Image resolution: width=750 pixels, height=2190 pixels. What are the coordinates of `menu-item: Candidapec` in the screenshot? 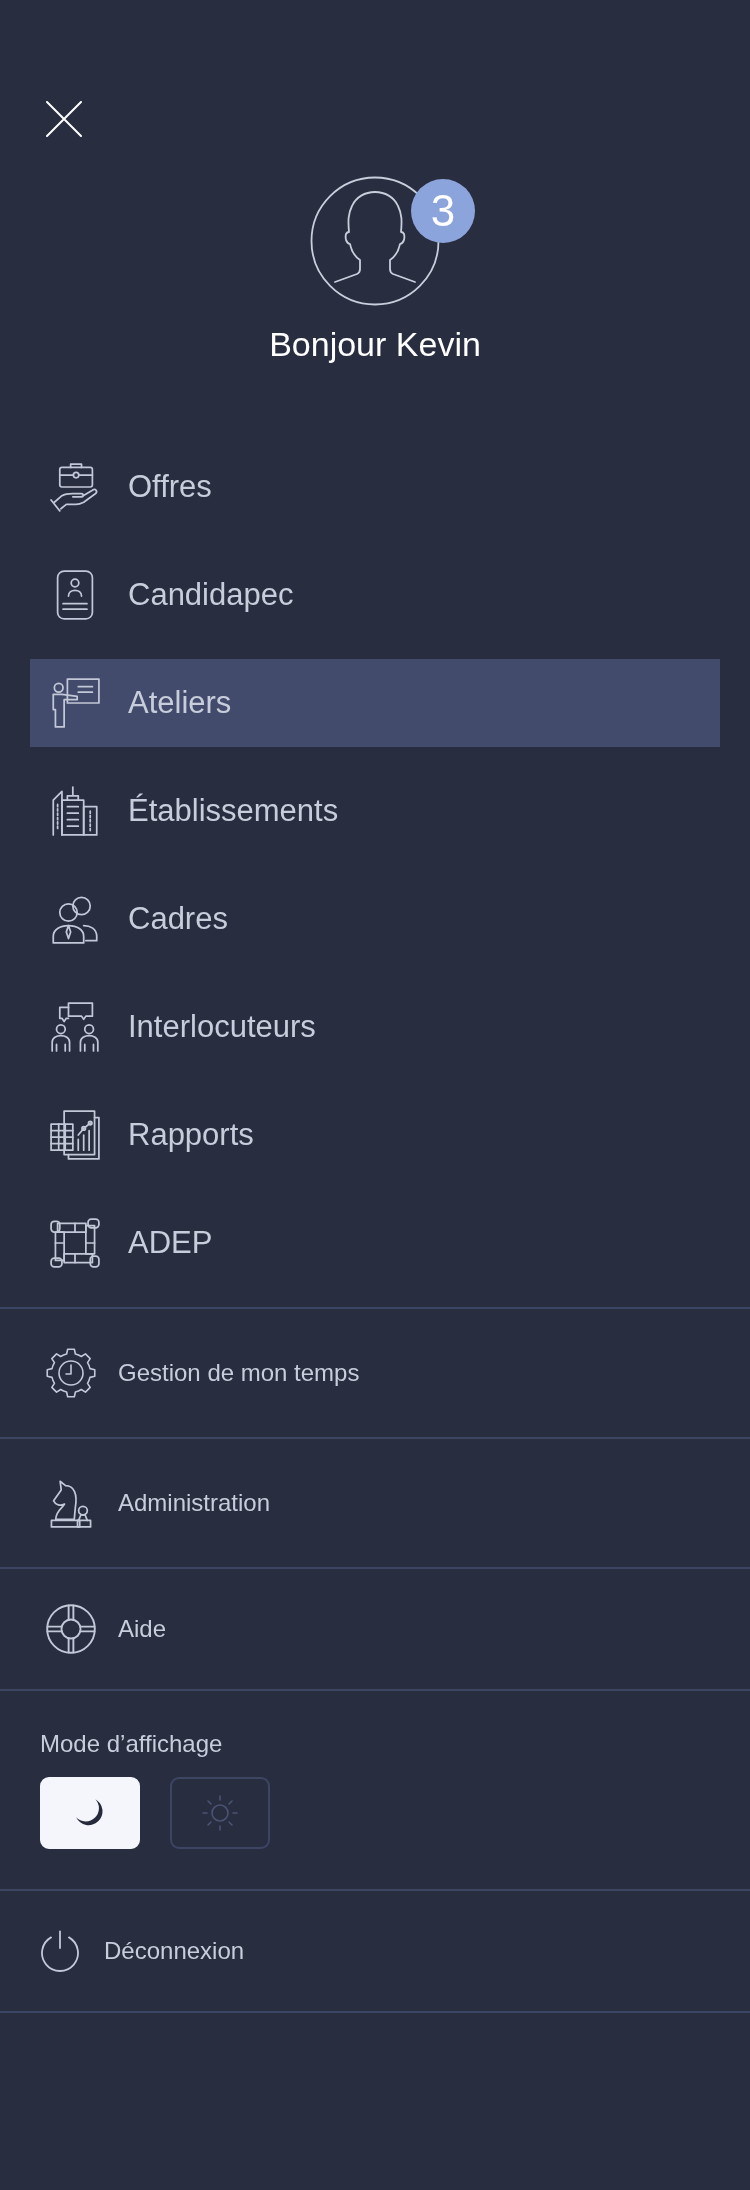 It's located at (375, 595).